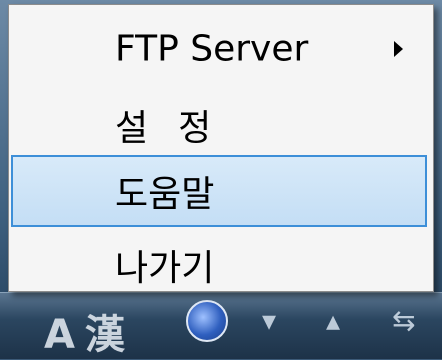 This screenshot has height=360, width=442. I want to click on submenu-arrow-icon, so click(398, 49).